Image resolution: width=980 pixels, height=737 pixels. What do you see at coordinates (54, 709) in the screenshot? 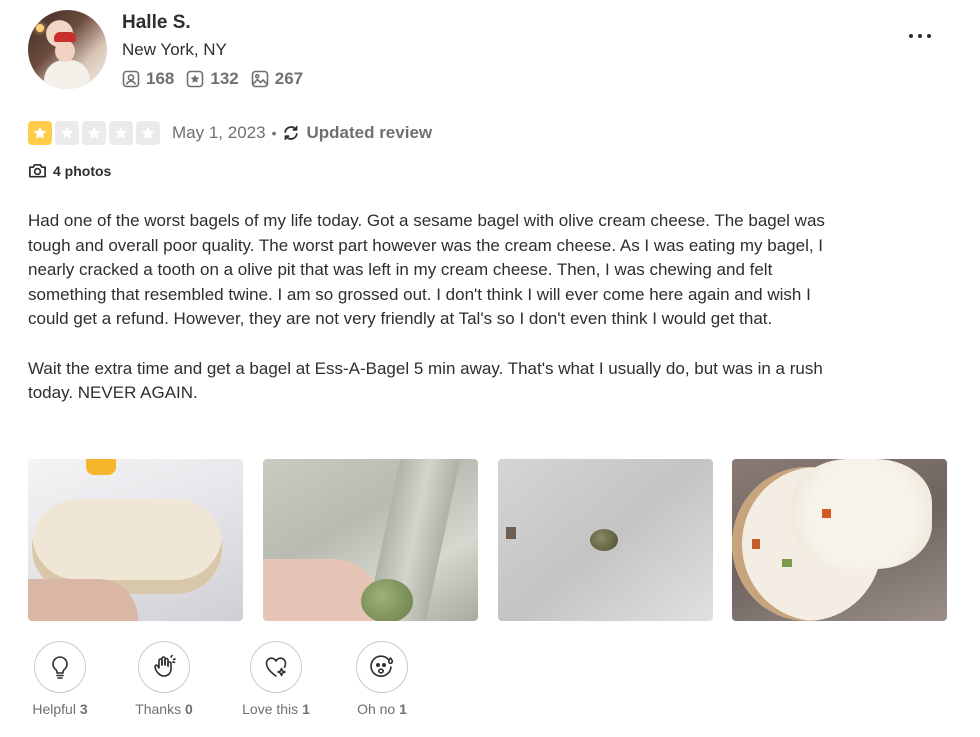
I see `reaction-label: Helpful` at bounding box center [54, 709].